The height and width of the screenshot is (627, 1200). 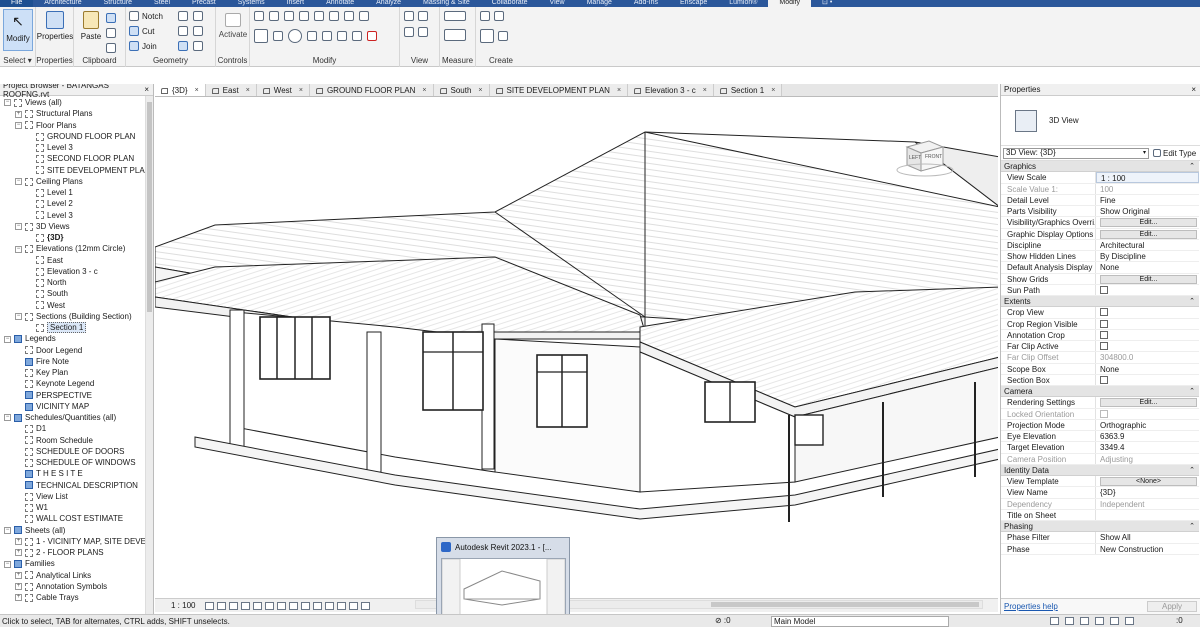 I want to click on property-group-header: Phasing ⌃, so click(x=1100, y=527).